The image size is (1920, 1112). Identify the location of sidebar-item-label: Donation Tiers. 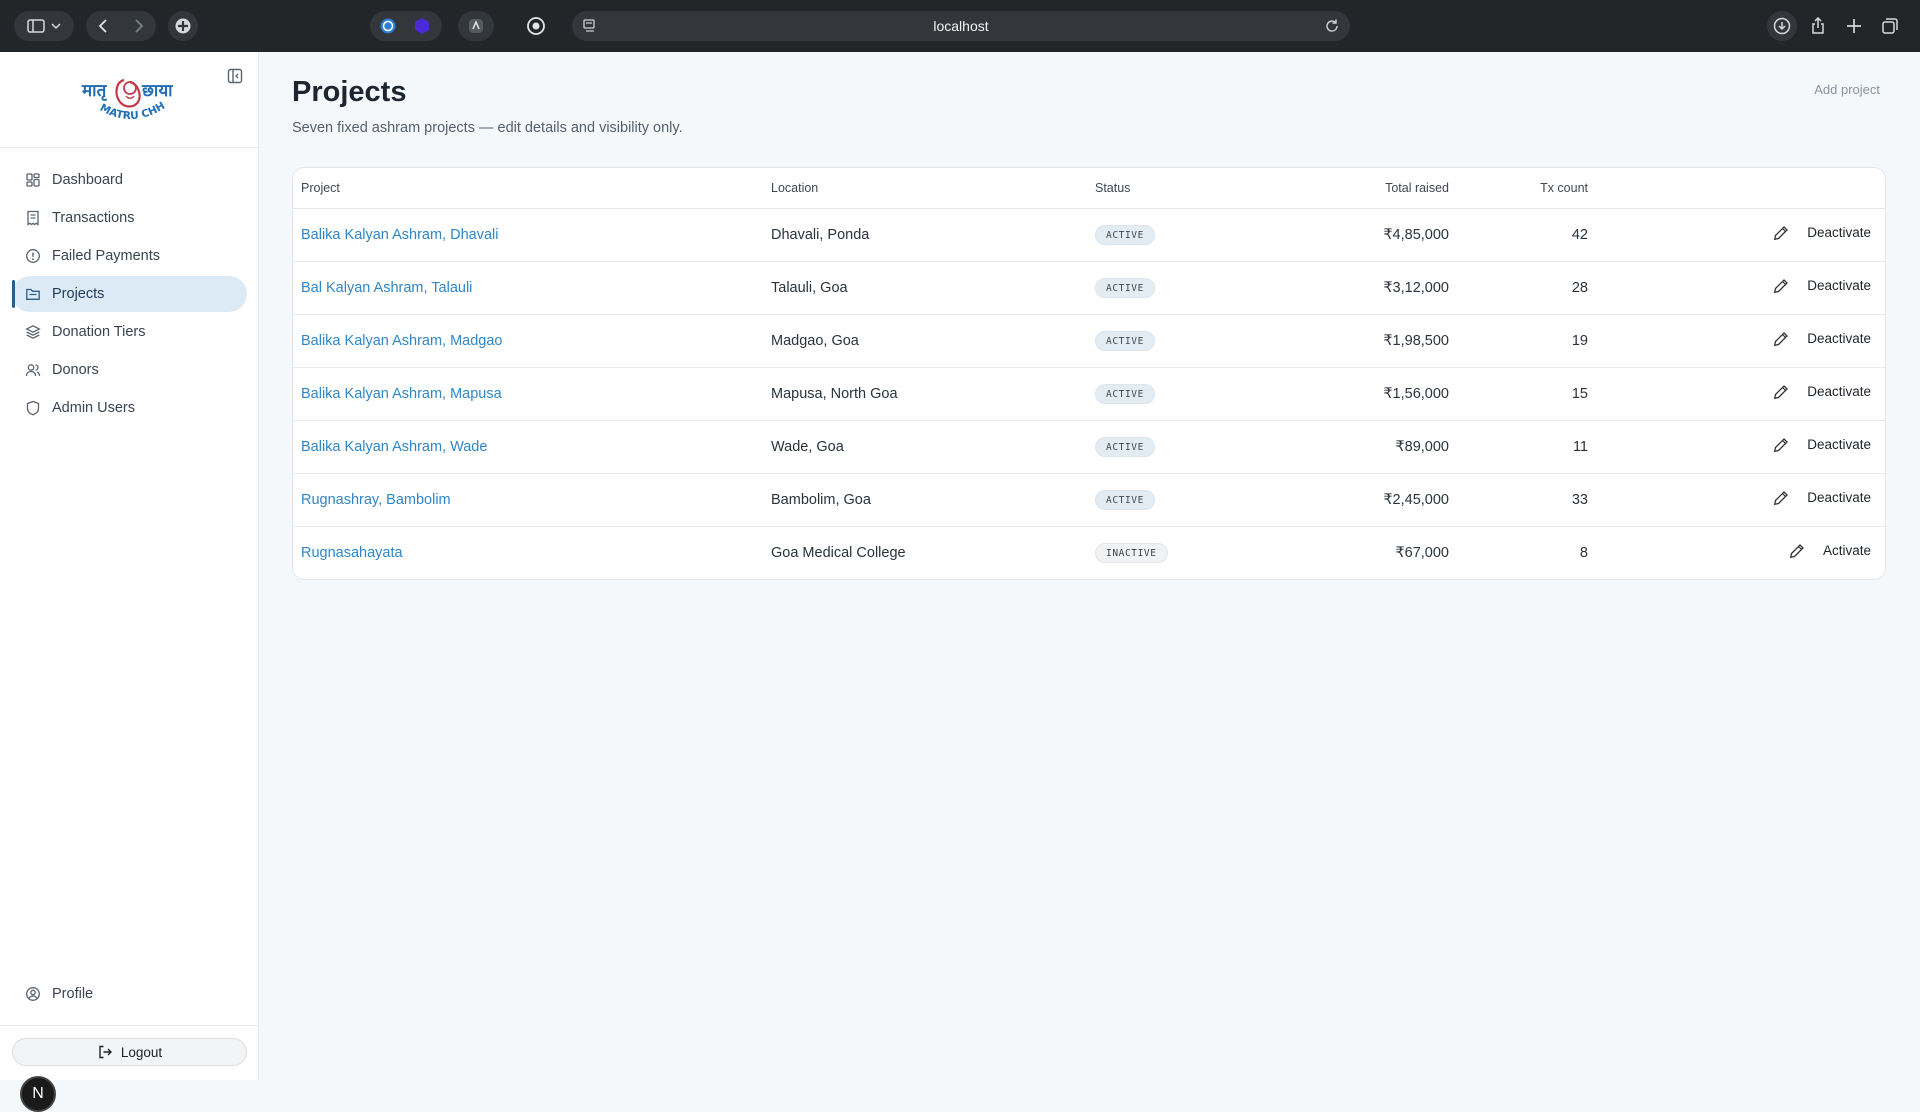
(99, 332).